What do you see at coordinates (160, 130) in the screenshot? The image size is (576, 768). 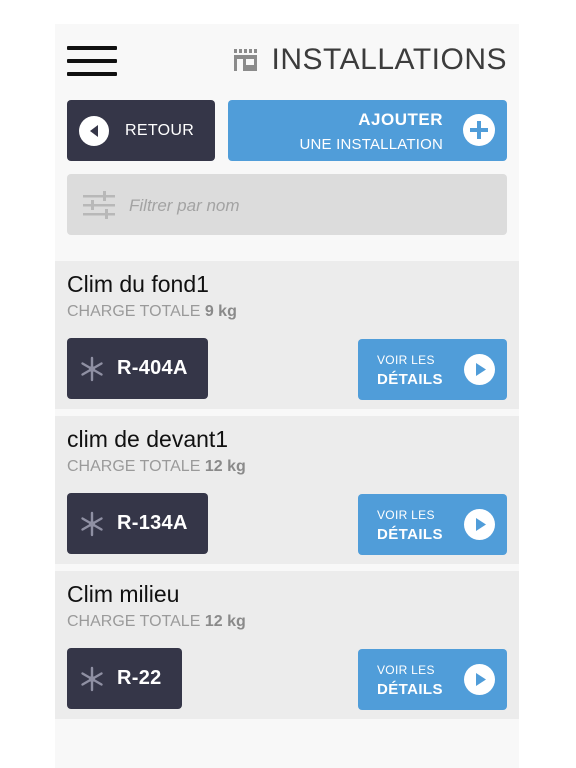 I see `back-button-label: RETOUR` at bounding box center [160, 130].